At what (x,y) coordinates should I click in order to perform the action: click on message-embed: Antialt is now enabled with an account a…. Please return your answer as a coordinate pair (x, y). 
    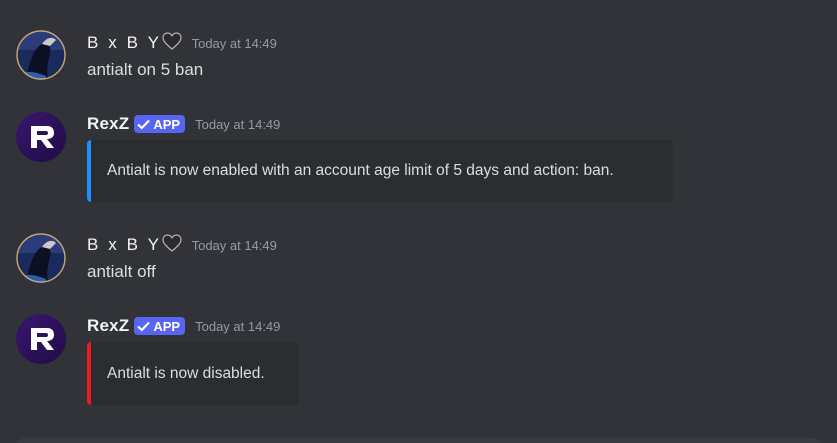
    Looking at the image, I should click on (380, 171).